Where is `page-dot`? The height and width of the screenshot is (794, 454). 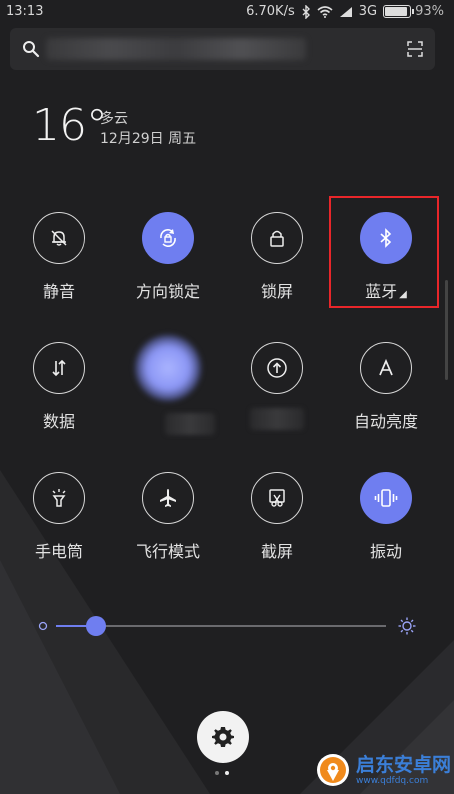 page-dot is located at coordinates (217, 773).